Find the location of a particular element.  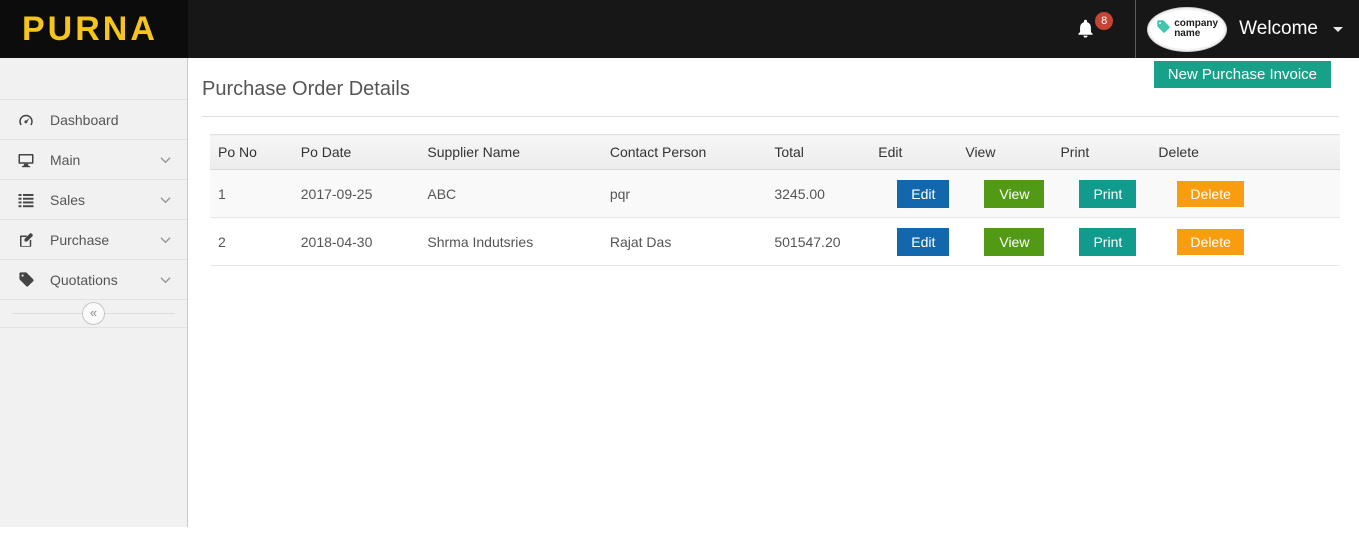

welcome-label: Welcome is located at coordinates (1278, 28).